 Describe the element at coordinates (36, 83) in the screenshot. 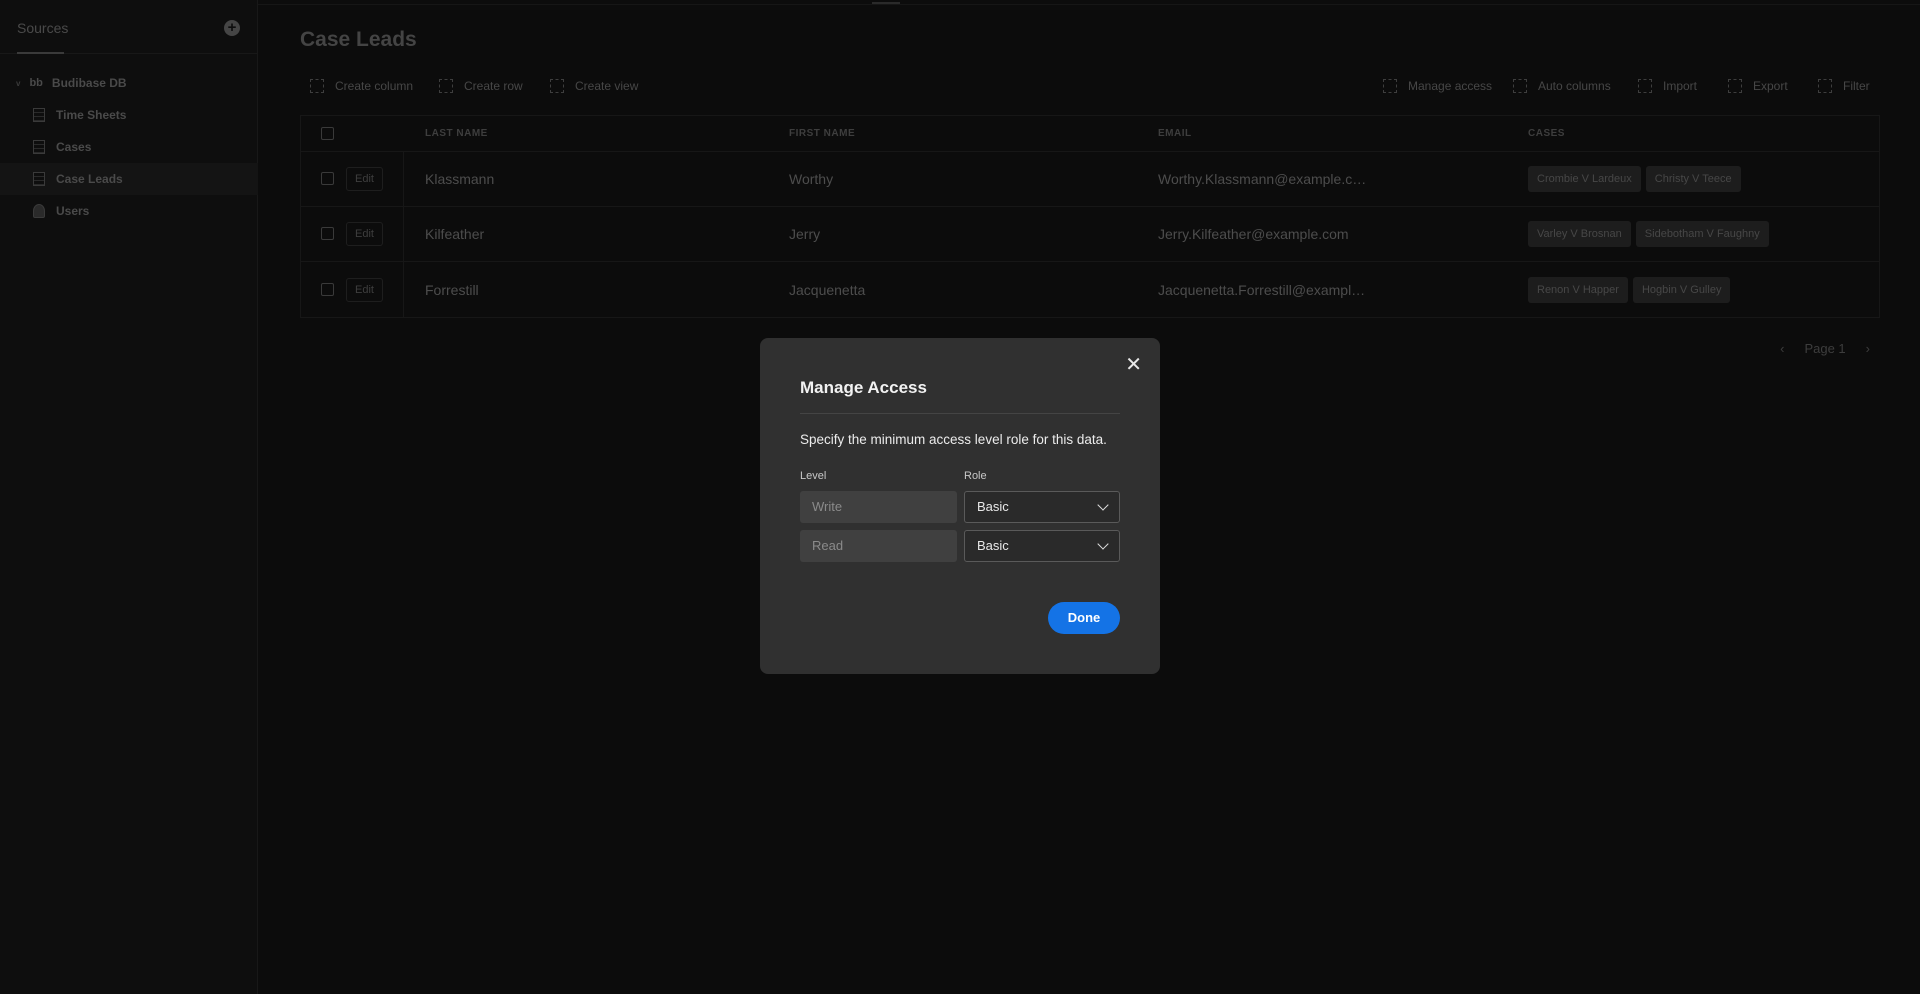

I see `budibase-icon: bb` at that location.